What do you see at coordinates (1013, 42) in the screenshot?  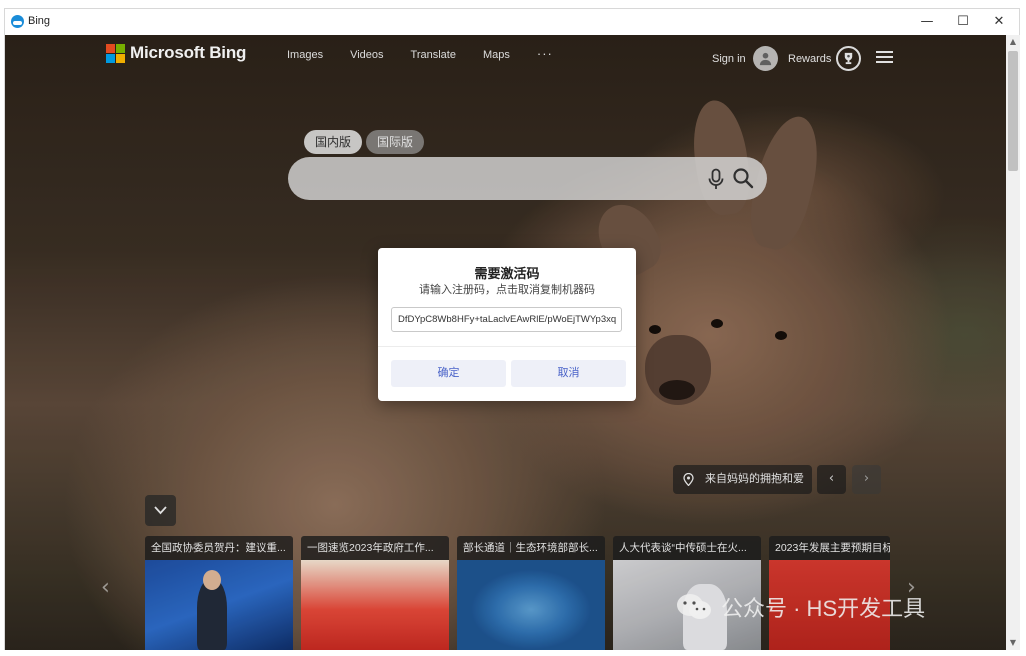 I see `scroll-up-button: ▲` at bounding box center [1013, 42].